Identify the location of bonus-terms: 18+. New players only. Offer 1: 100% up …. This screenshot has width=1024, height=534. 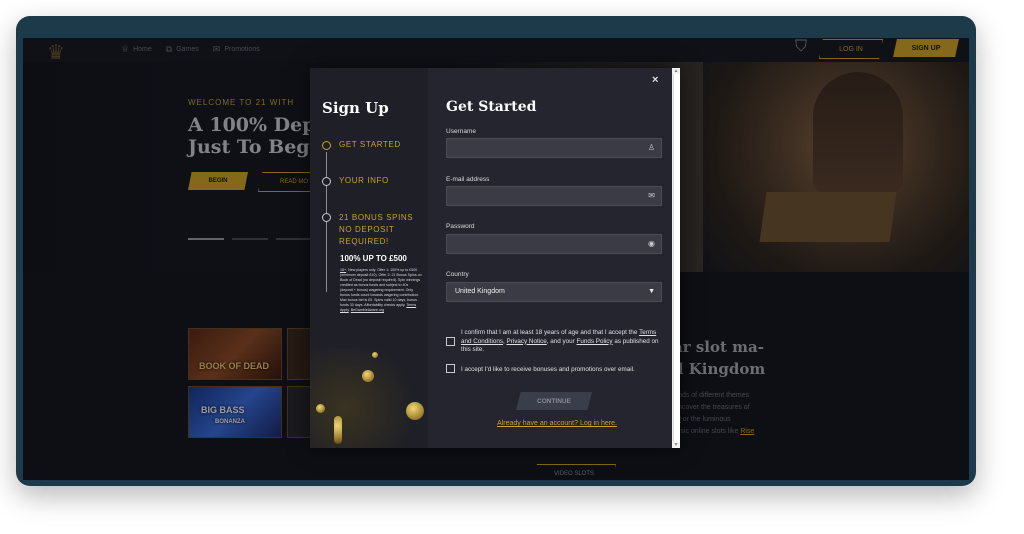
(381, 290).